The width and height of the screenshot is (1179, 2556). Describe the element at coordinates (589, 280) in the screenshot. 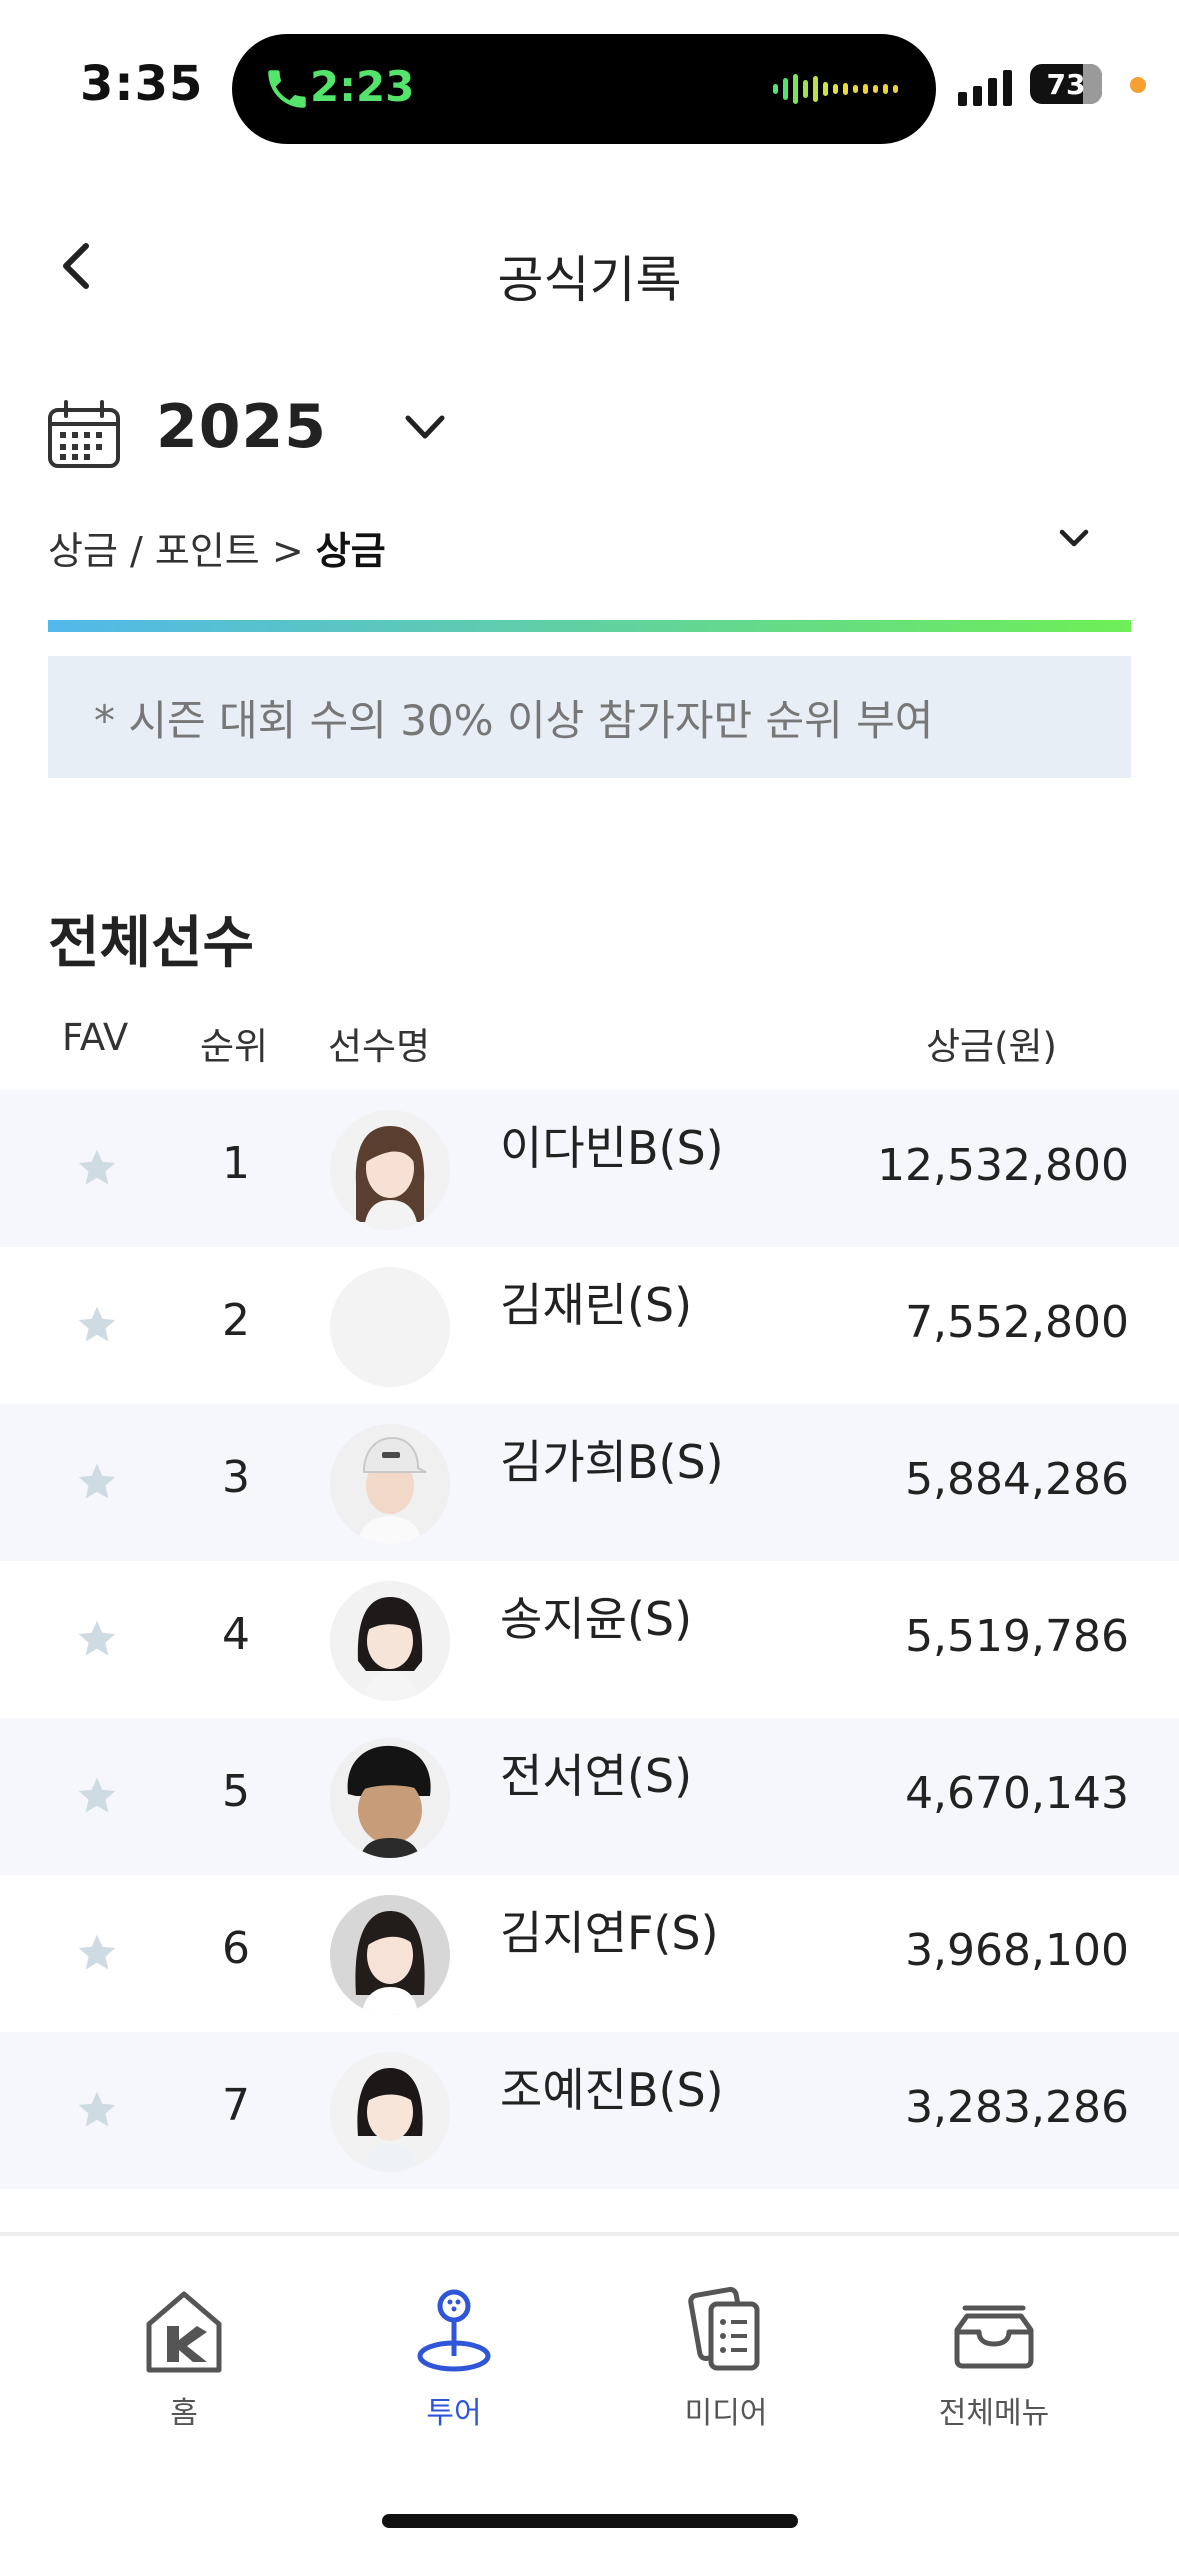

I see `page-title: 공식기록` at that location.